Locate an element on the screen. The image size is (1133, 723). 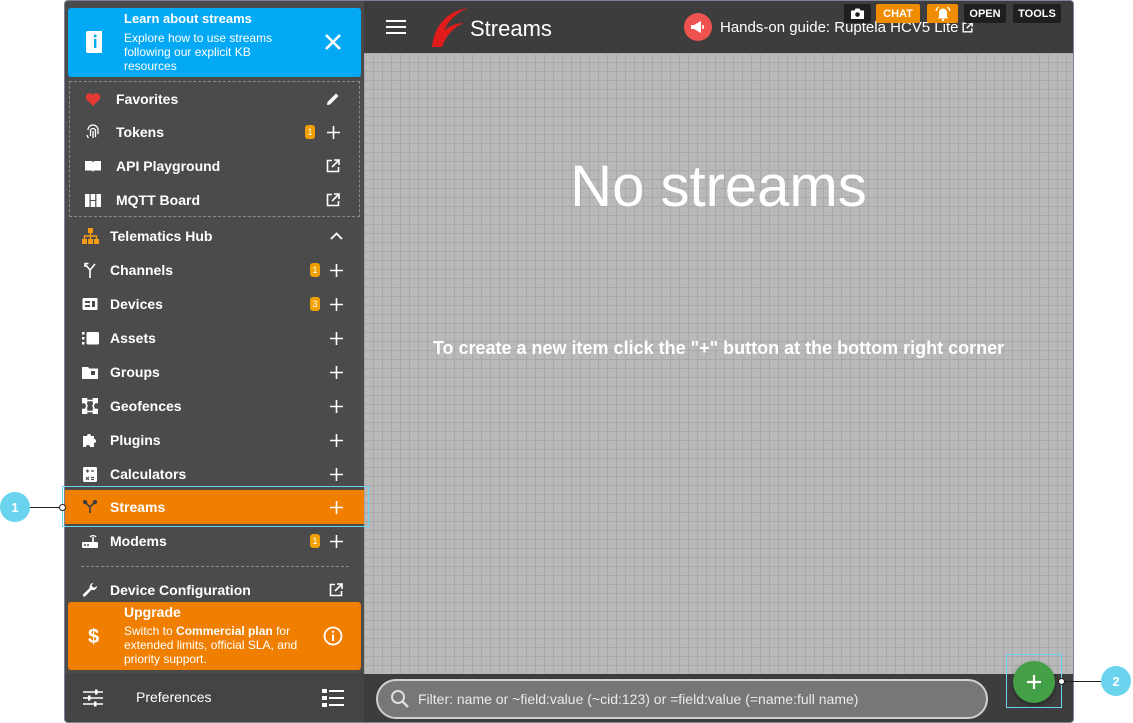
megaphone-icon is located at coordinates (698, 27).